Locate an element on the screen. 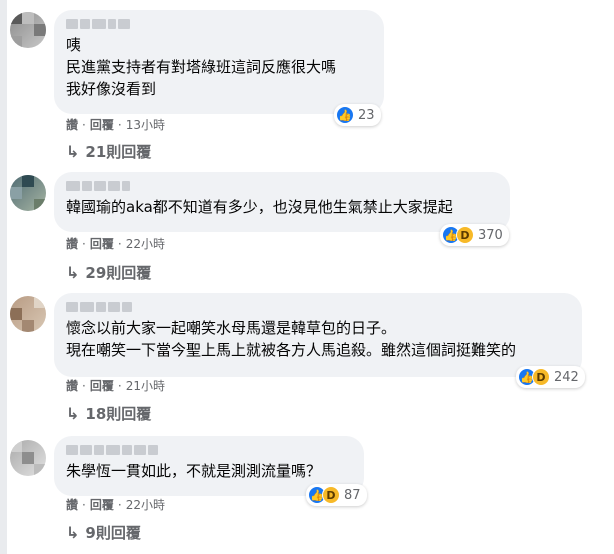 This screenshot has width=614, height=554. comment-text-line: 韓國瑜的aka都不知道有多少，也沒見他生氣禁止大家提起 is located at coordinates (259, 207).